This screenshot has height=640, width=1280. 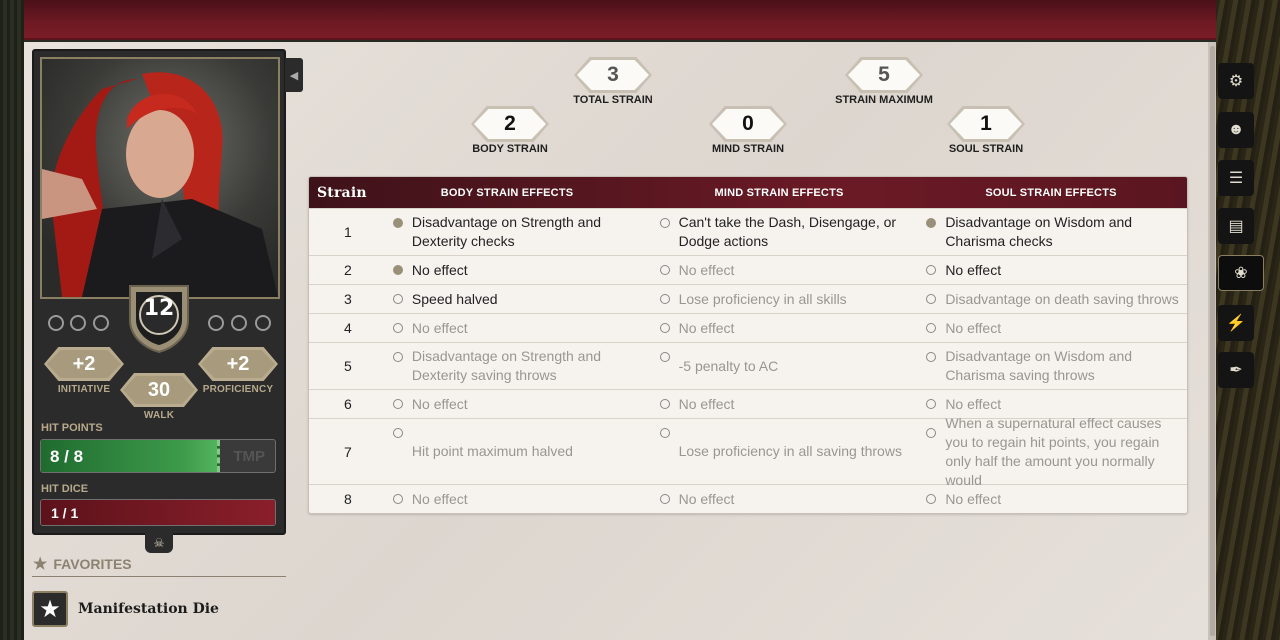 I want to click on body-strain-label: BODY STRAIN, so click(x=510, y=149).